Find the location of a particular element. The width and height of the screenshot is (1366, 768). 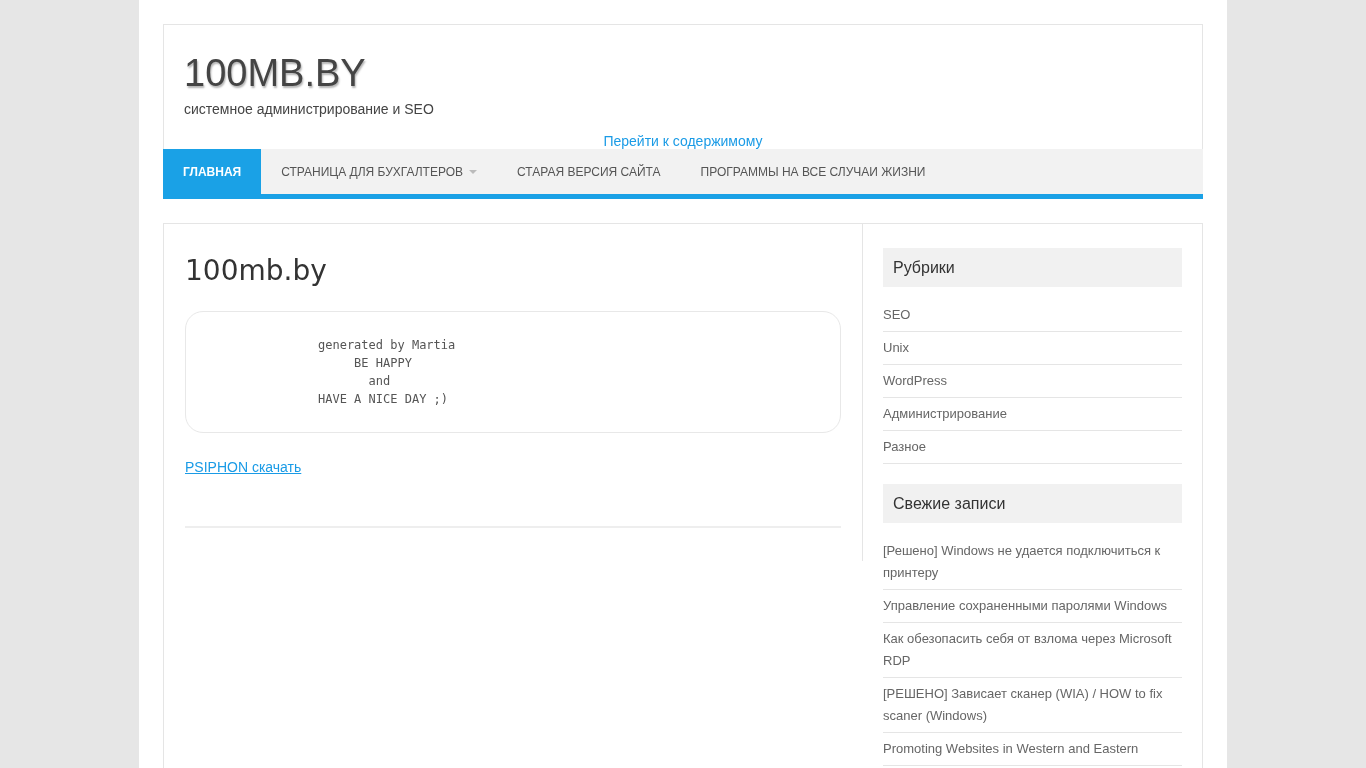

sidebar-link: [Решено] Windows не удается подключиться к принтеру is located at coordinates (1032, 562).